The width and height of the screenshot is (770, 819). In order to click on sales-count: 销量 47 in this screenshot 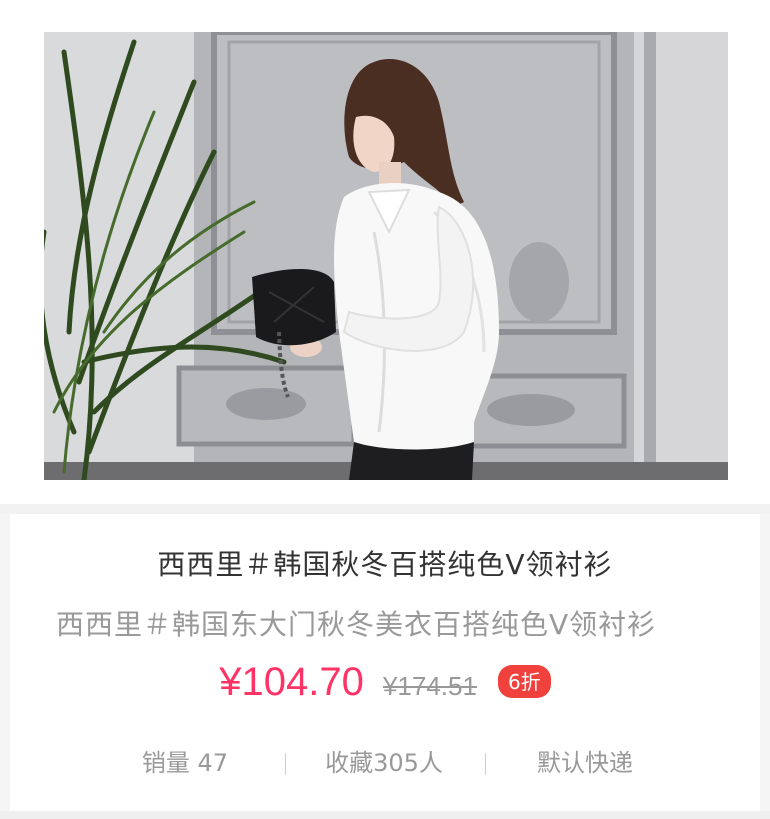, I will do `click(185, 763)`.